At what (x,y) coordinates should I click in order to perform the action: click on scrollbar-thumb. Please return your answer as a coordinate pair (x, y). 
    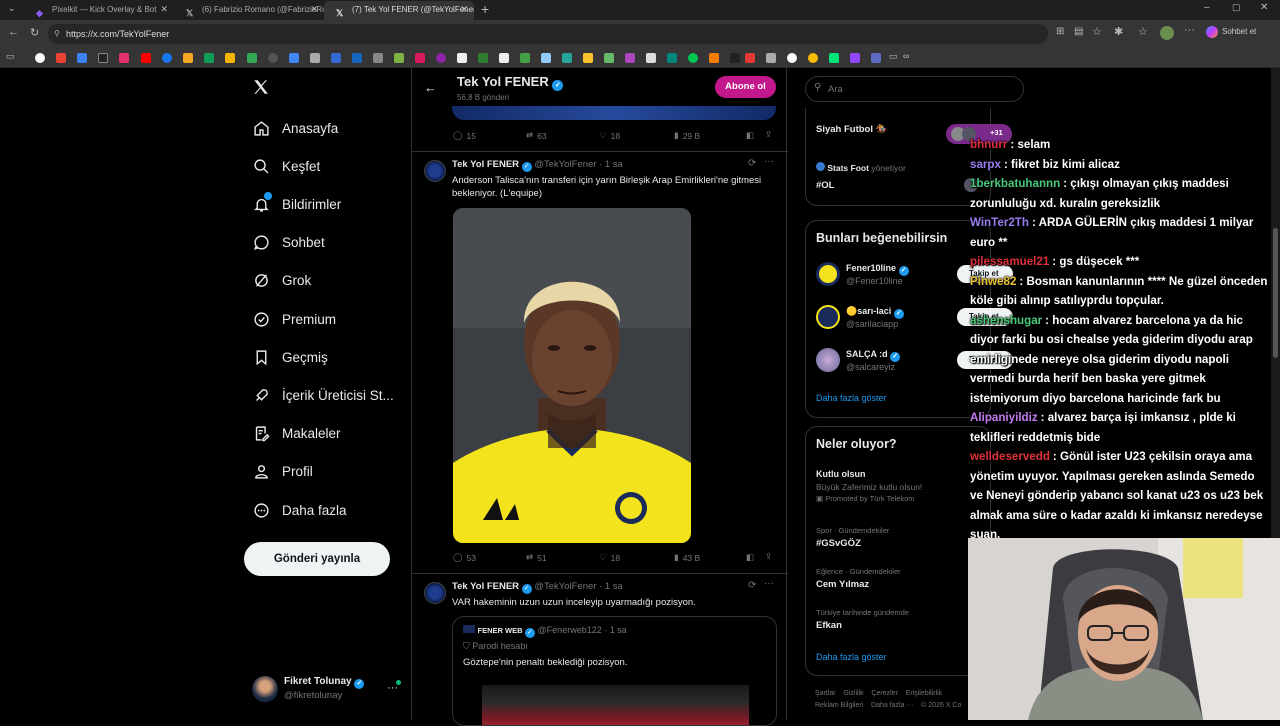
    Looking at the image, I should click on (1275, 293).